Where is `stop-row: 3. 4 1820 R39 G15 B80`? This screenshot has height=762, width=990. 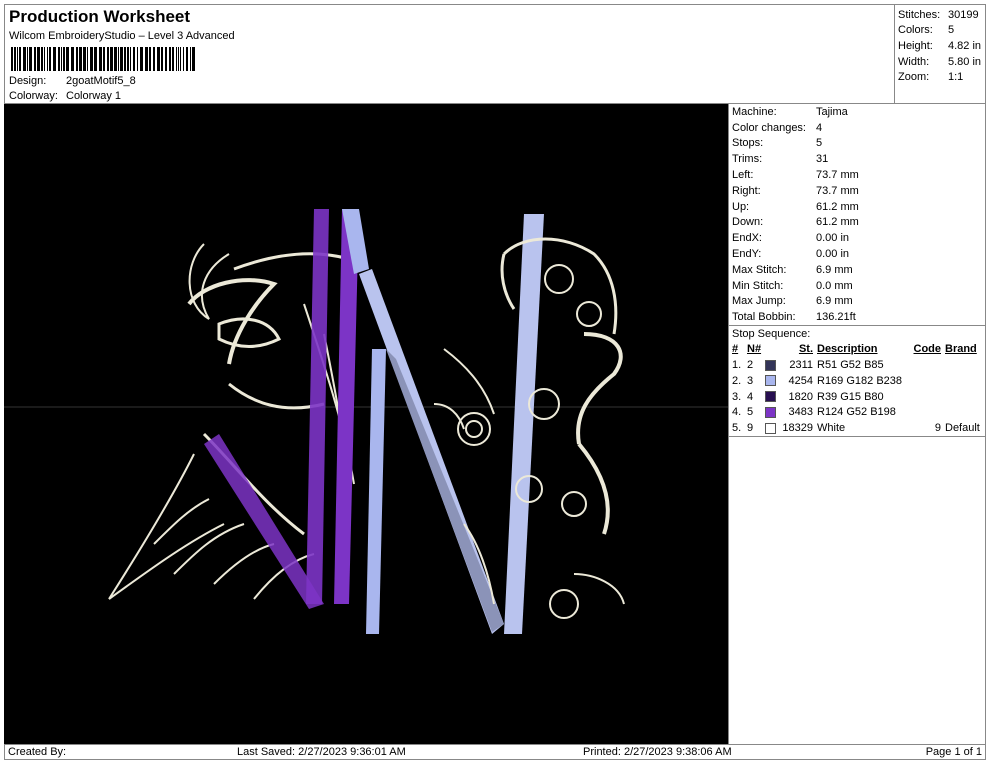
stop-row: 3. 4 1820 R39 G15 B80 is located at coordinates (857, 397).